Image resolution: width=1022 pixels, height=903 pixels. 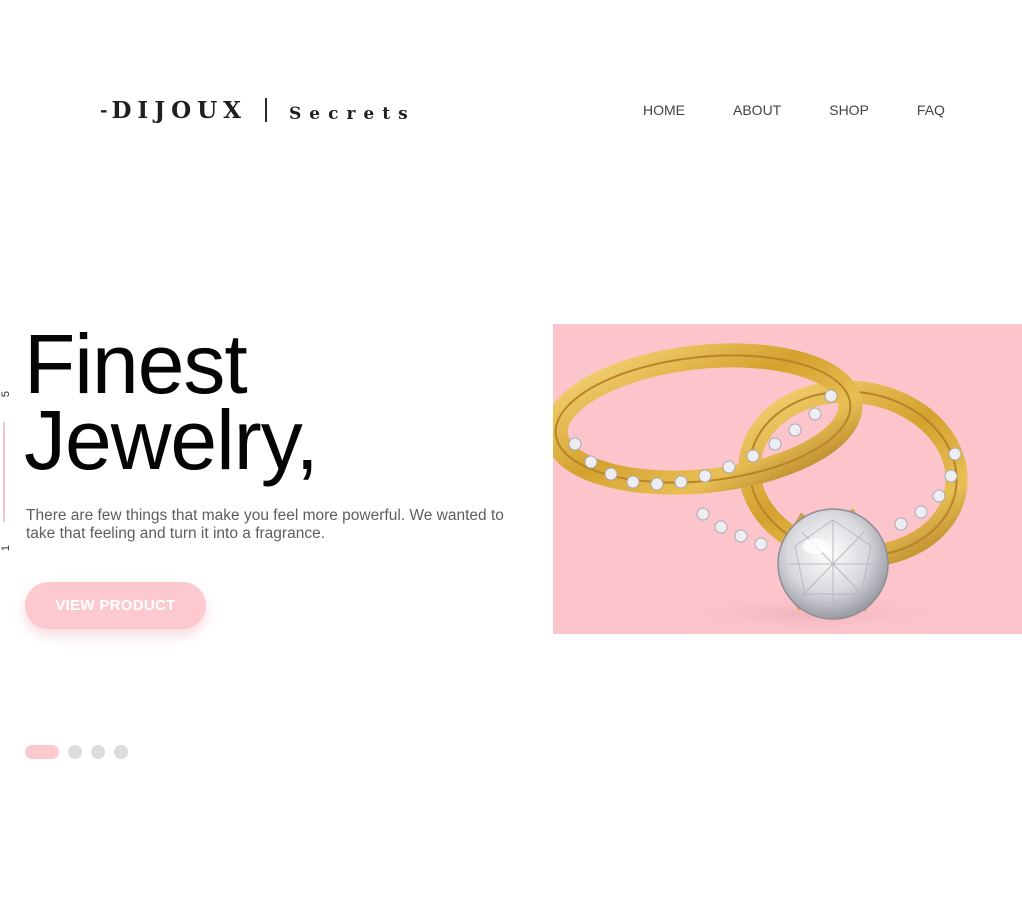 I want to click on rings-illustration, so click(x=768, y=488).